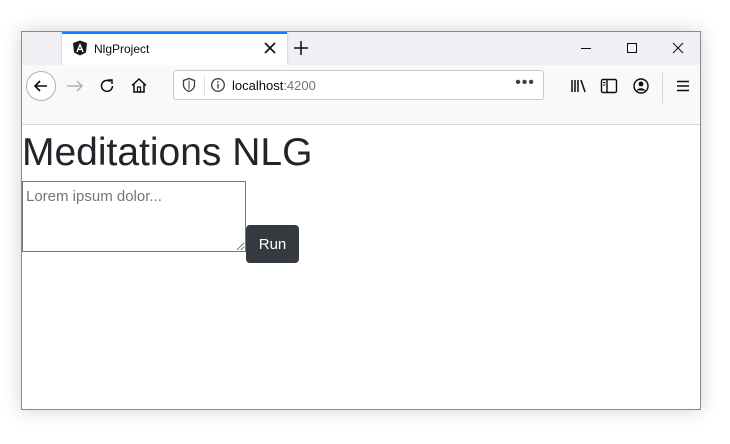 This screenshot has height=444, width=730. What do you see at coordinates (270, 48) in the screenshot?
I see `close-tab-icon` at bounding box center [270, 48].